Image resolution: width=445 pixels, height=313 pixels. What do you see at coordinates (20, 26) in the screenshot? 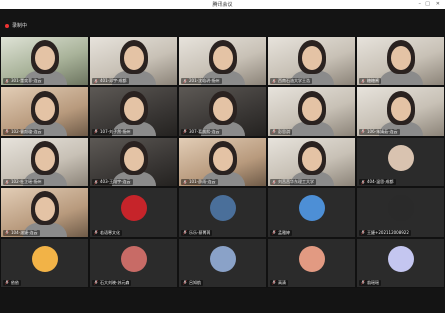
I see `recording-label: 录制中` at bounding box center [20, 26].